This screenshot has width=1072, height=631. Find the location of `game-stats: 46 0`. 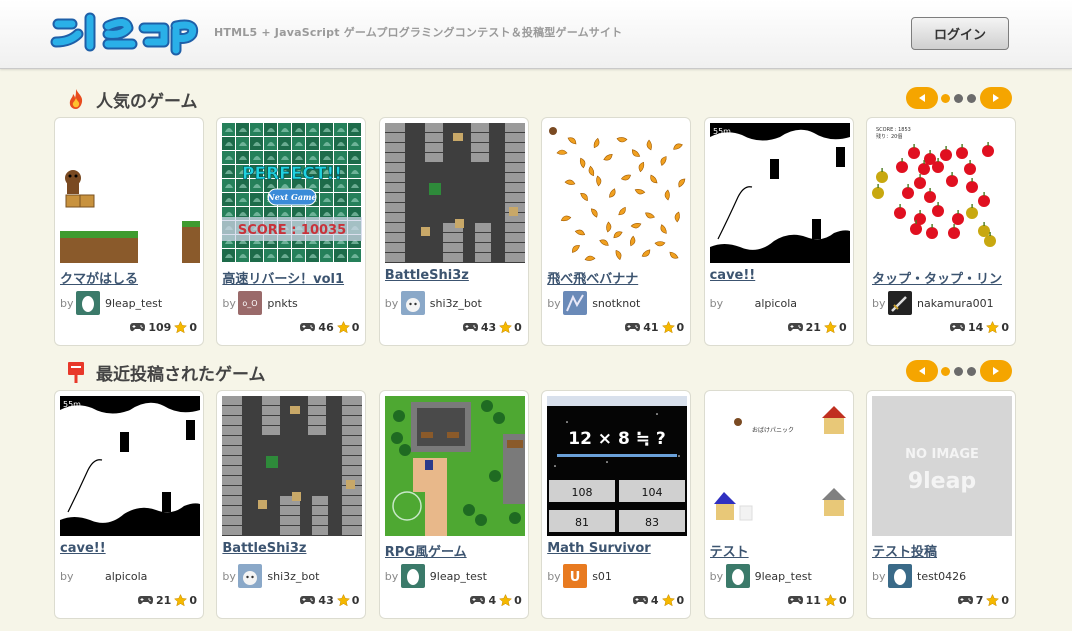

game-stats: 46 0 is located at coordinates (329, 327).